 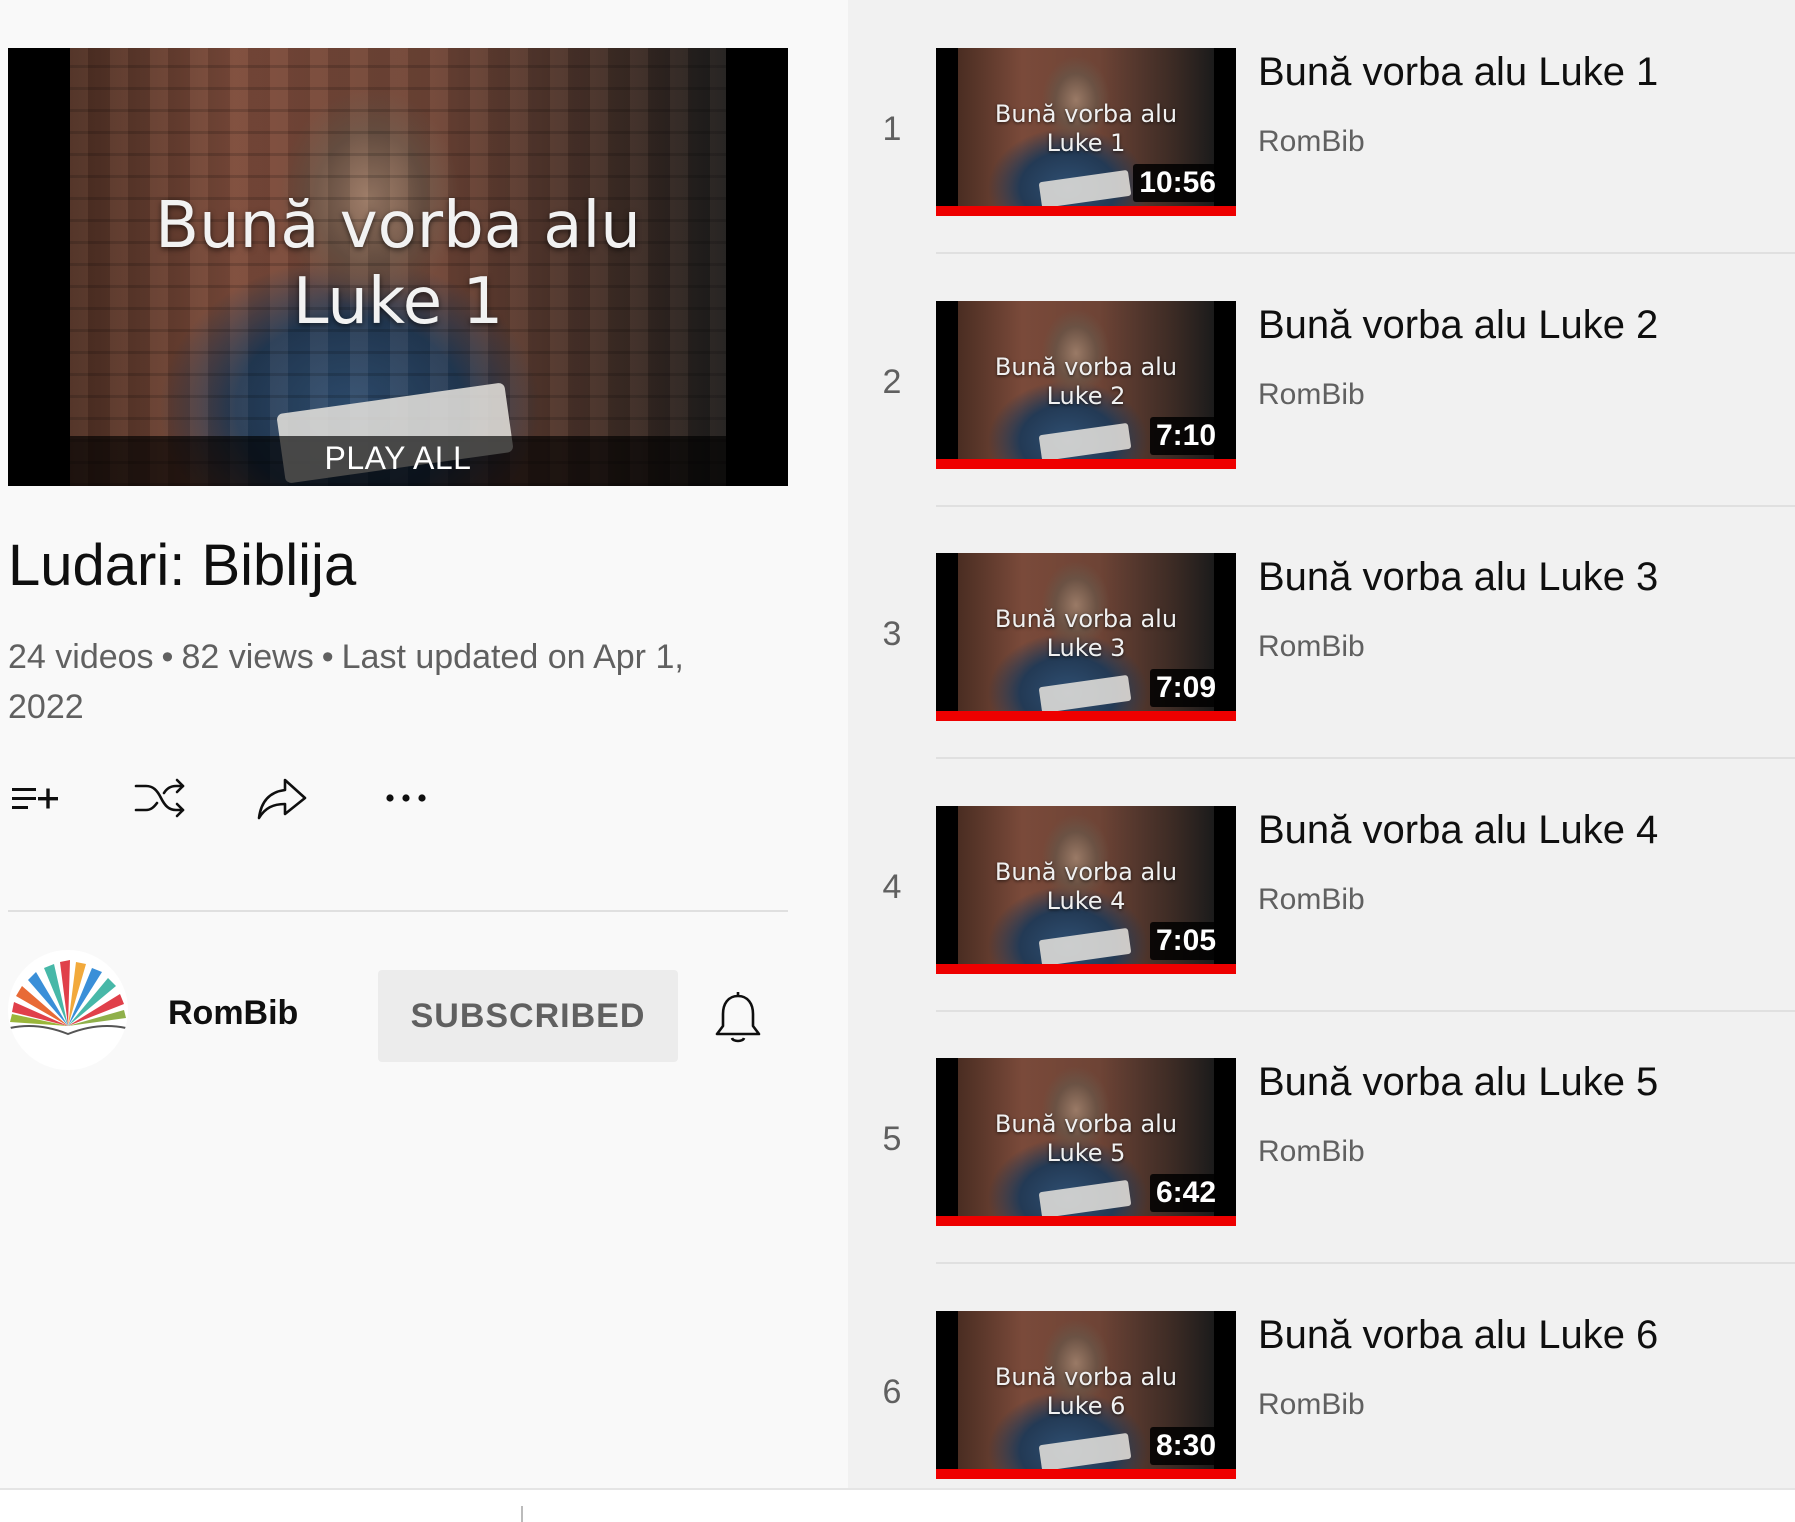 I want to click on bell-icon, so click(x=738, y=1017).